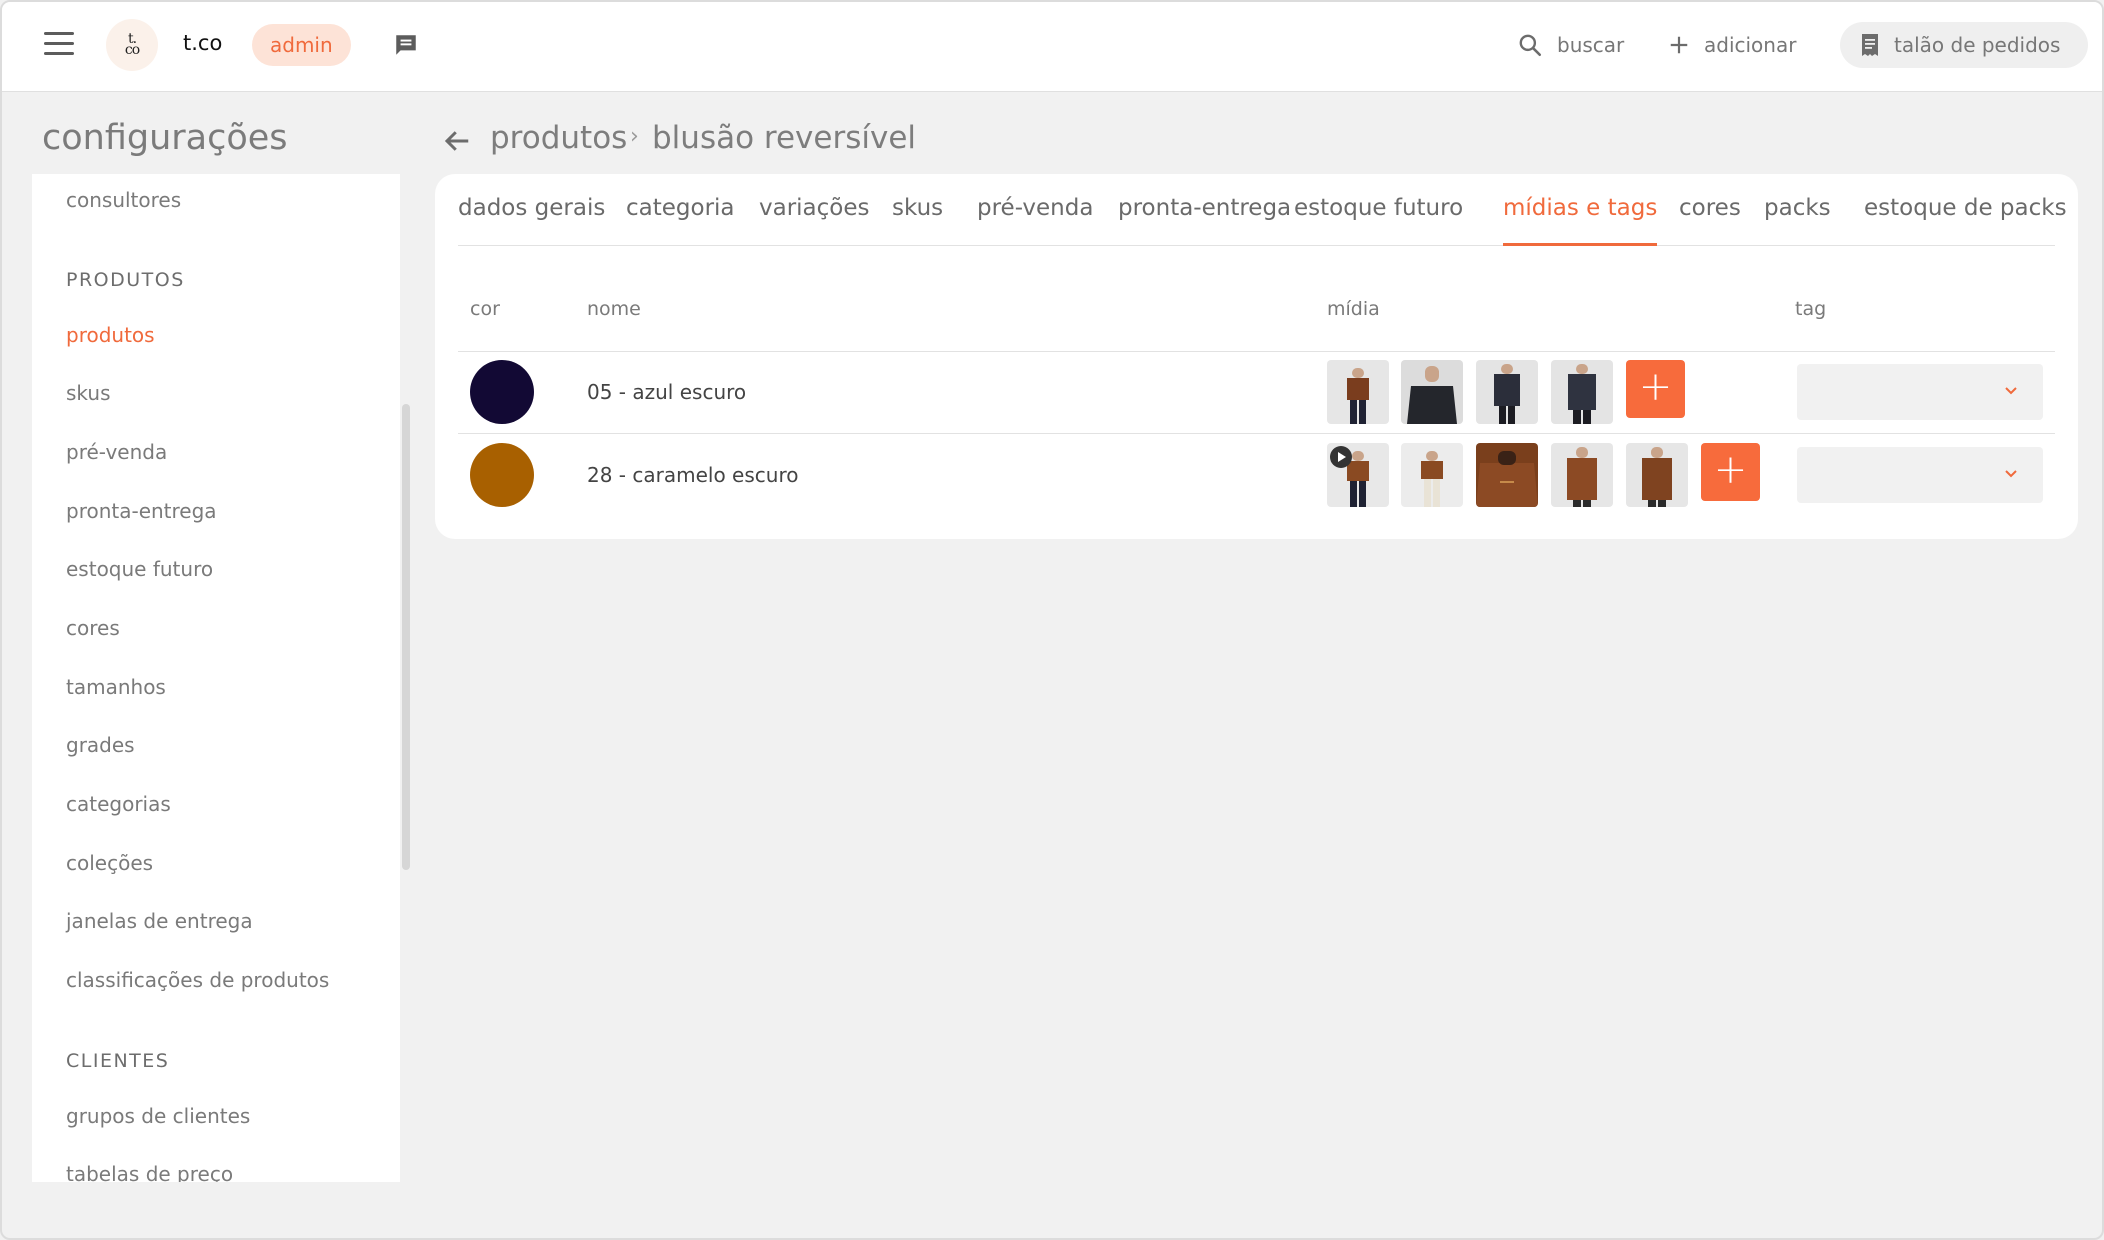 This screenshot has height=1240, width=2104. I want to click on sidebar-item-consultores: consultores, so click(123, 200).